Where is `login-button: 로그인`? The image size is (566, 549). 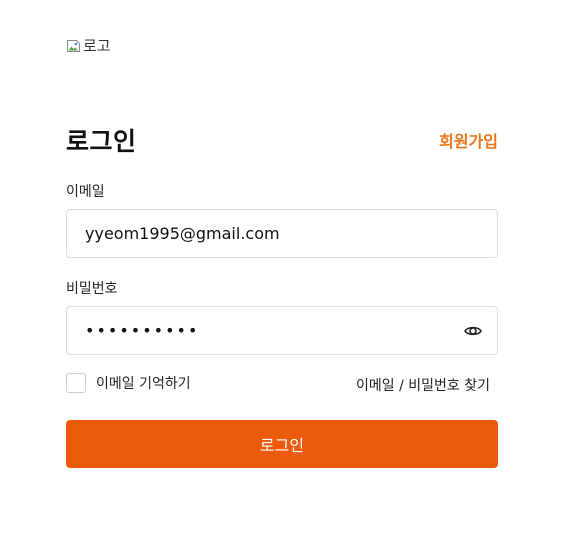 login-button: 로그인 is located at coordinates (282, 444).